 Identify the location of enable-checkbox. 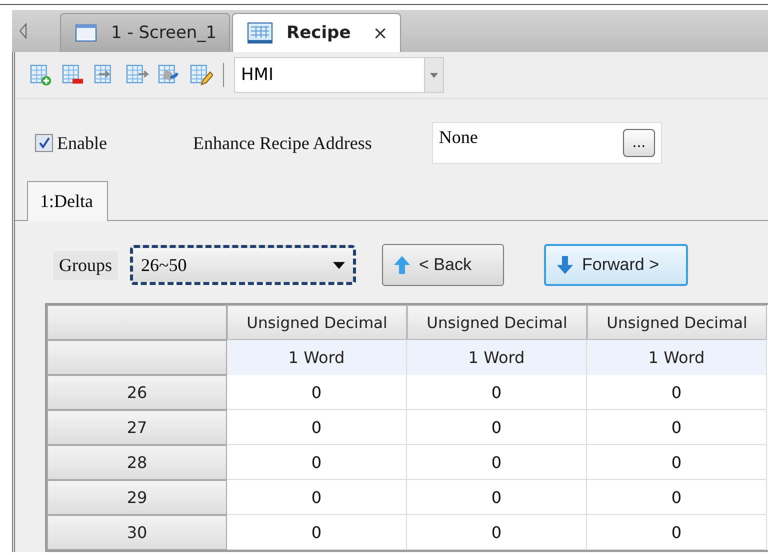
(44, 143).